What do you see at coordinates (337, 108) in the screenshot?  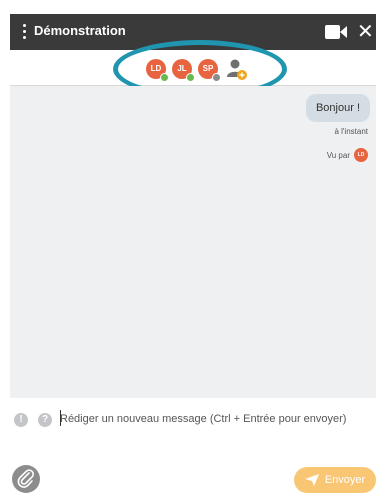 I see `message-bubble: Bonjour !` at bounding box center [337, 108].